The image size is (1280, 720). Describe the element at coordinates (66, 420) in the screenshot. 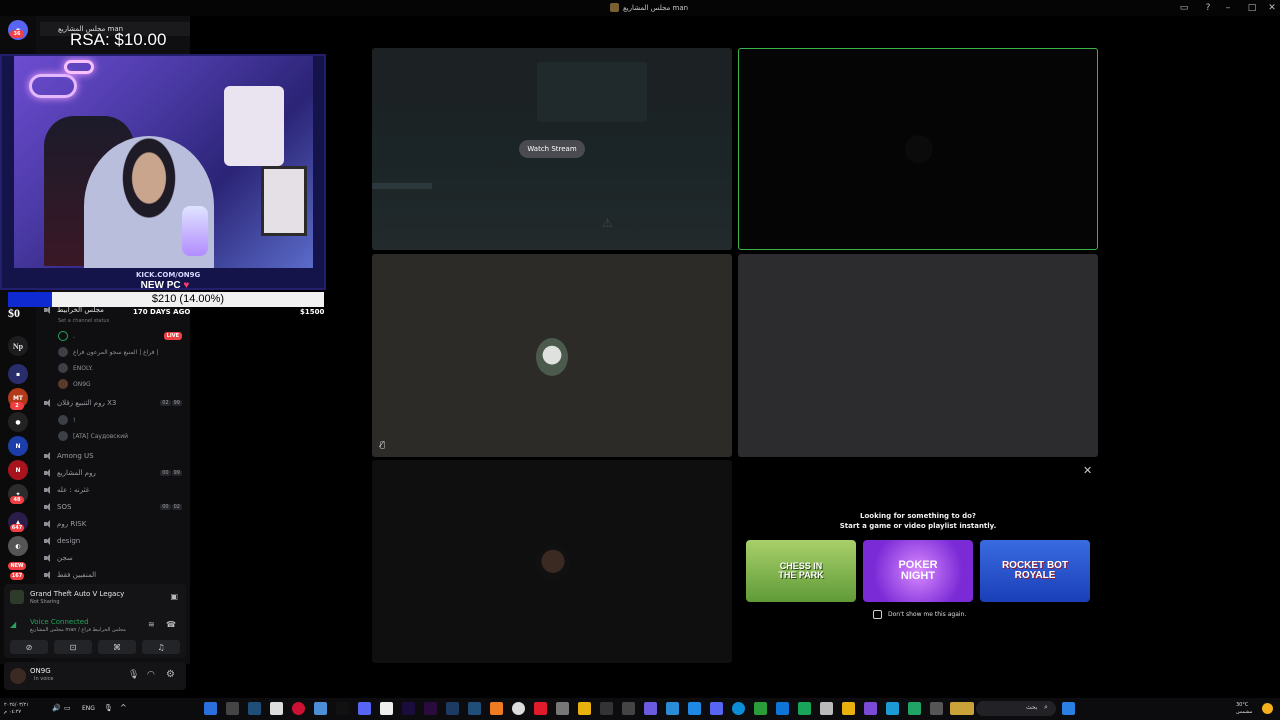

I see `voice-user: !` at that location.